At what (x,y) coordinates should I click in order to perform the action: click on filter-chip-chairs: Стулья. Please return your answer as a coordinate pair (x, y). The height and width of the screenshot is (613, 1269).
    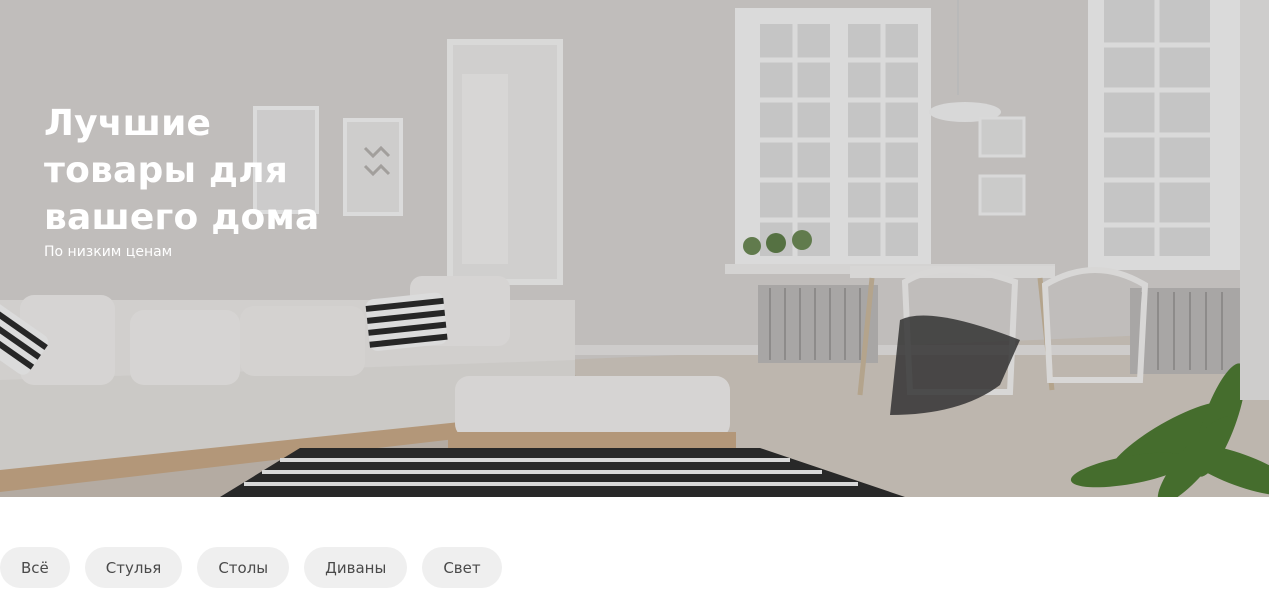
    Looking at the image, I should click on (133, 567).